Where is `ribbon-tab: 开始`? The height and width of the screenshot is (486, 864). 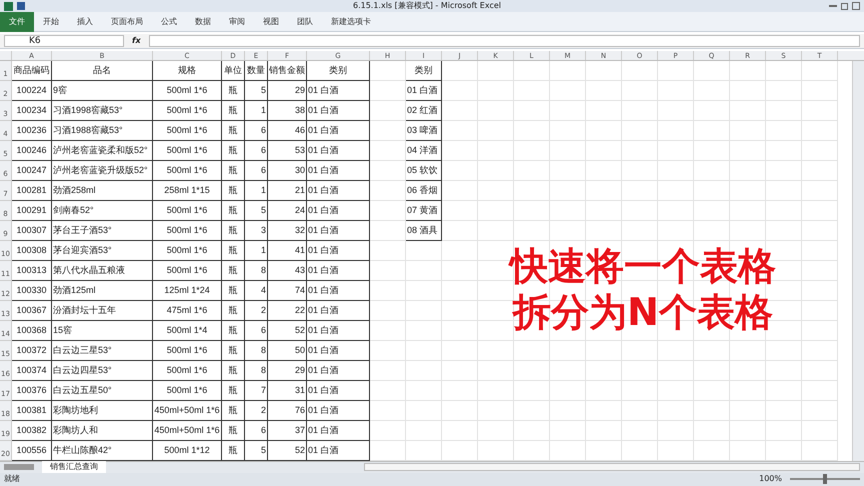 ribbon-tab: 开始 is located at coordinates (51, 22).